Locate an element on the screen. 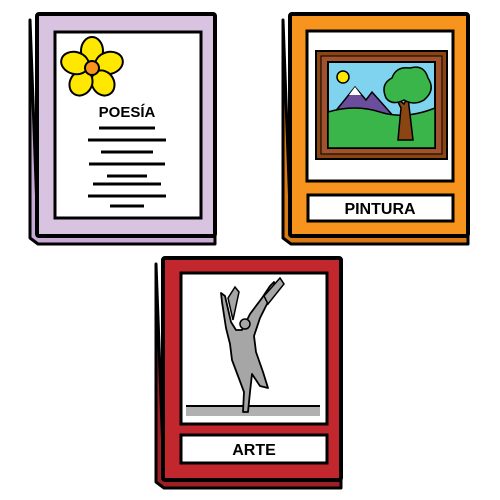  book-title: ARTE is located at coordinates (254, 450).